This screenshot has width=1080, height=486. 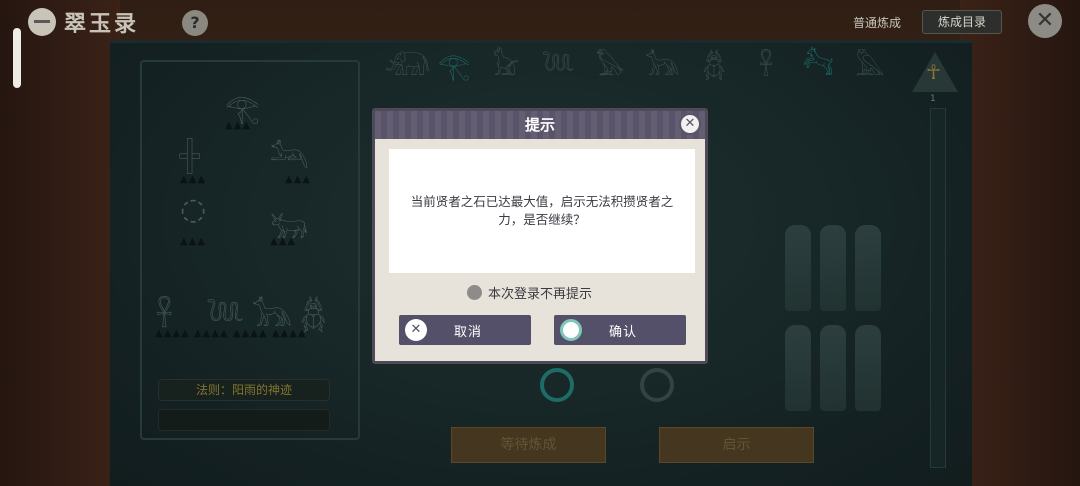 I want to click on dialog-title: 提示, so click(x=539, y=125).